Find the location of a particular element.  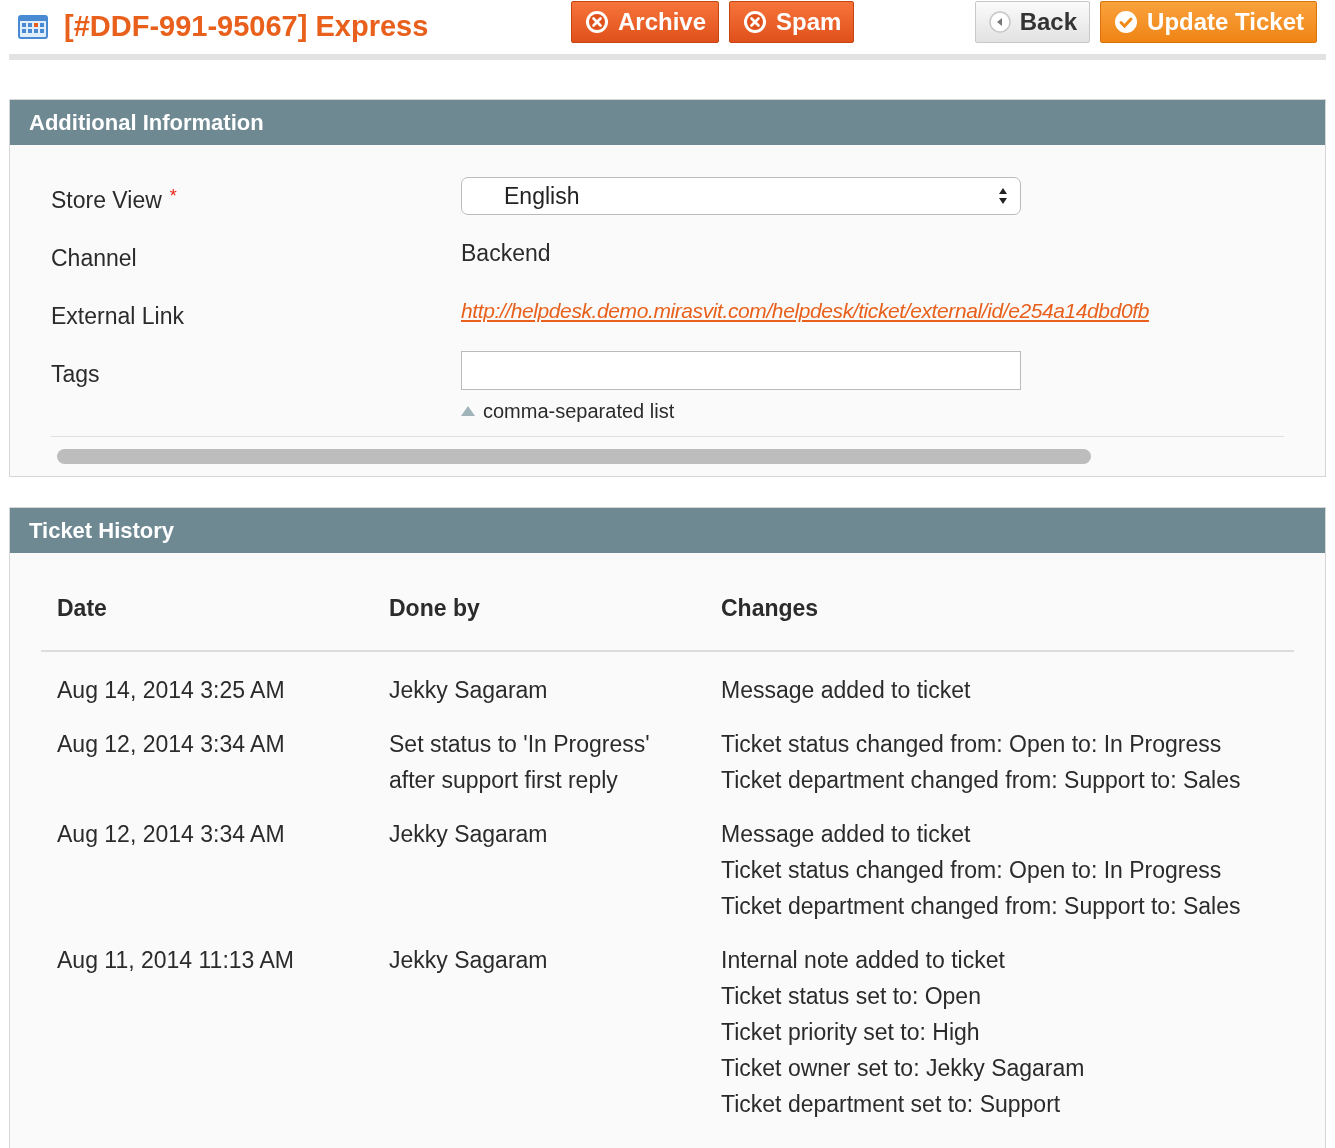

update-button: Update Ticket is located at coordinates (1208, 22).